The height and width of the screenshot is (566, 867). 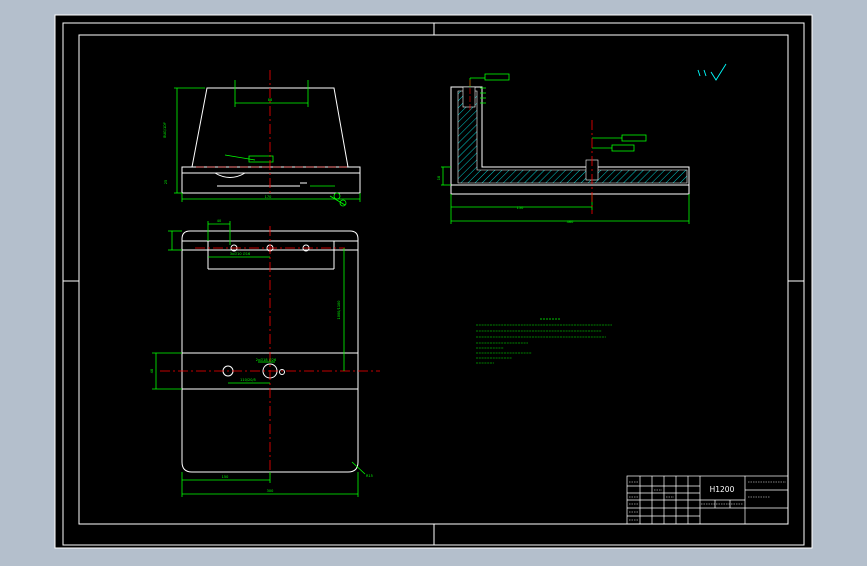 I want to click on svg-text: 25, so click(x=166, y=182).